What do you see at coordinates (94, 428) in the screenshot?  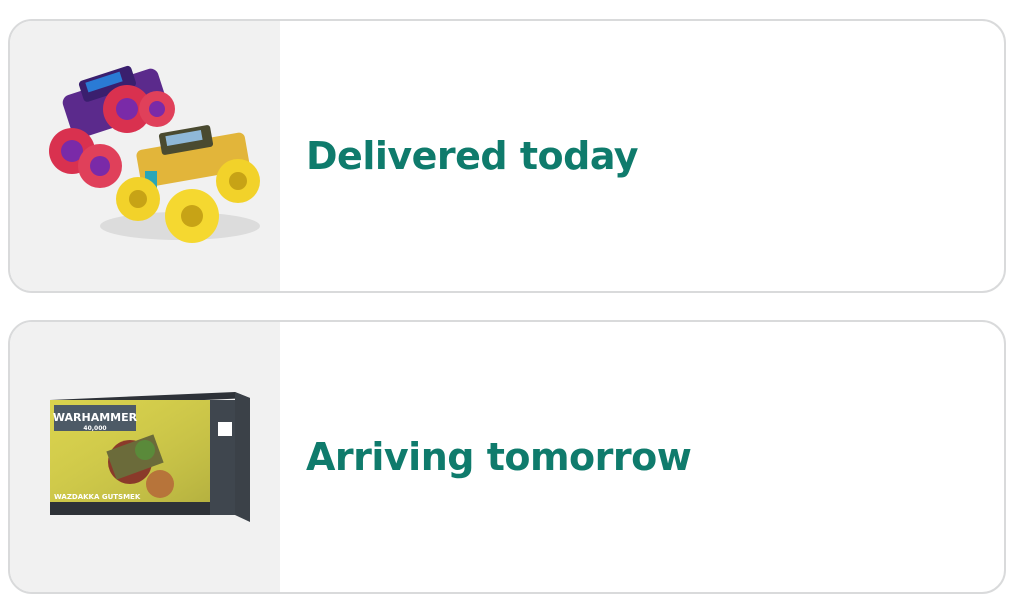 I see `box-subtitle: 40,000` at bounding box center [94, 428].